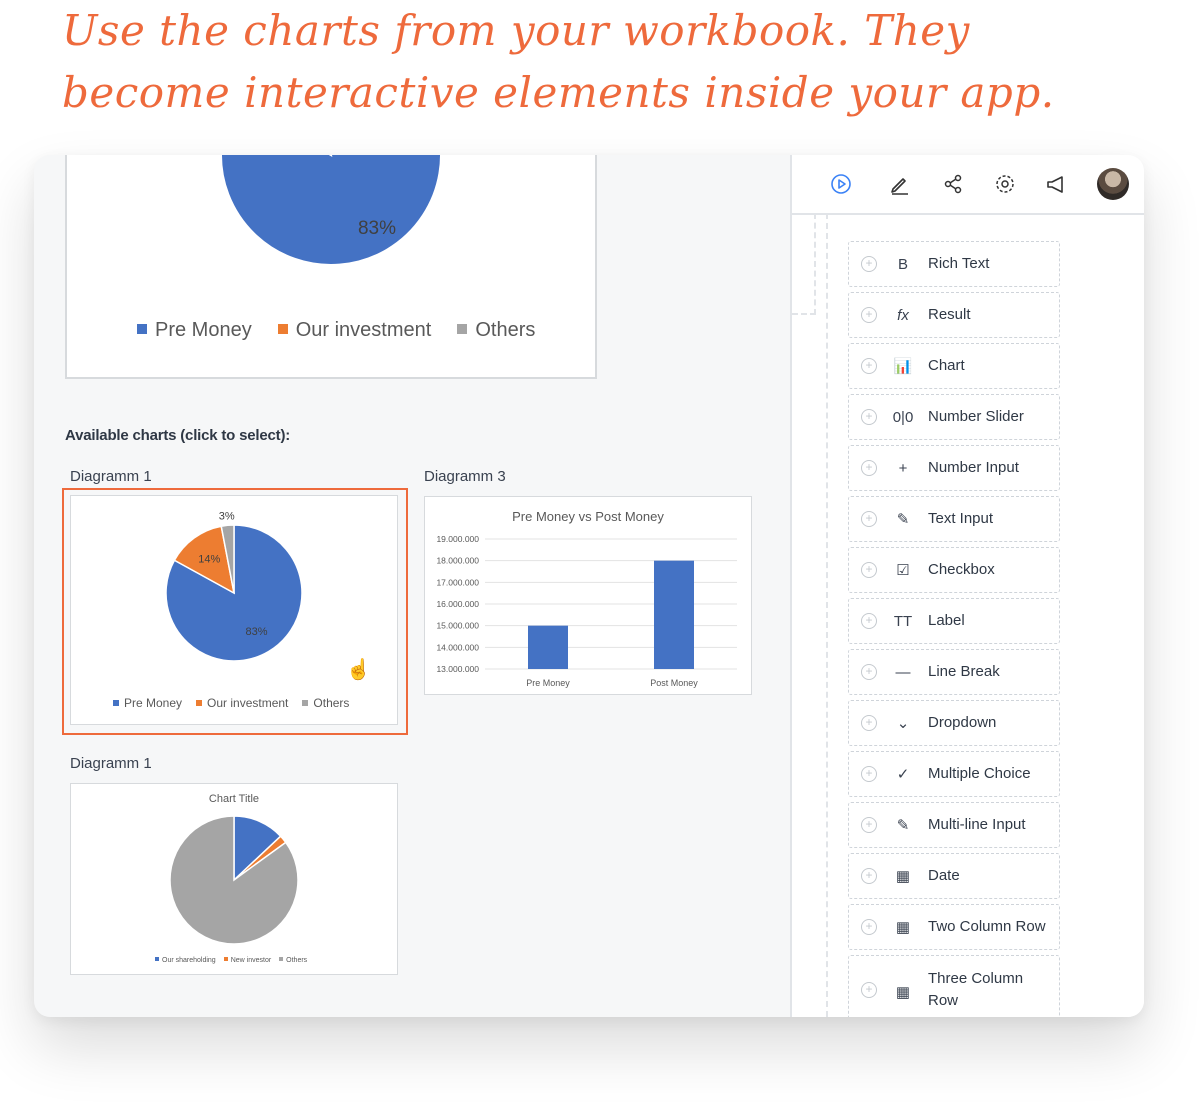 The image size is (1200, 1106). Describe the element at coordinates (949, 314) in the screenshot. I see `component-label: Result` at that location.